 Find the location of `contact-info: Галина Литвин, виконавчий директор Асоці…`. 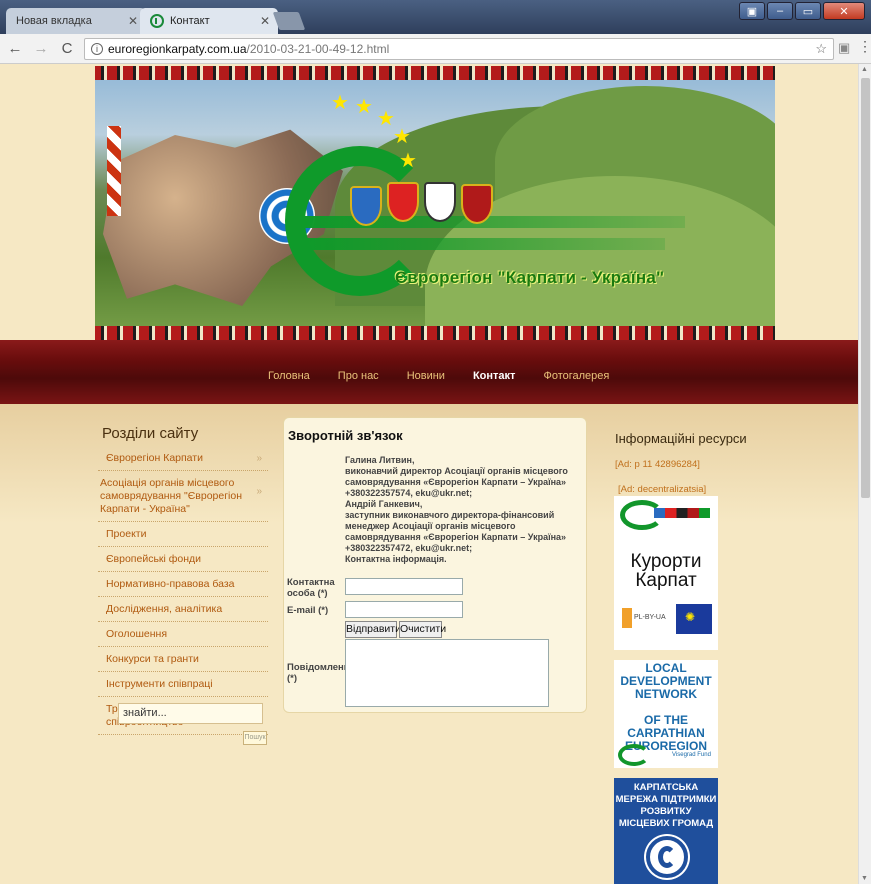

contact-info: Галина Литвин, виконавчий директор Асоці… is located at coordinates (456, 509).